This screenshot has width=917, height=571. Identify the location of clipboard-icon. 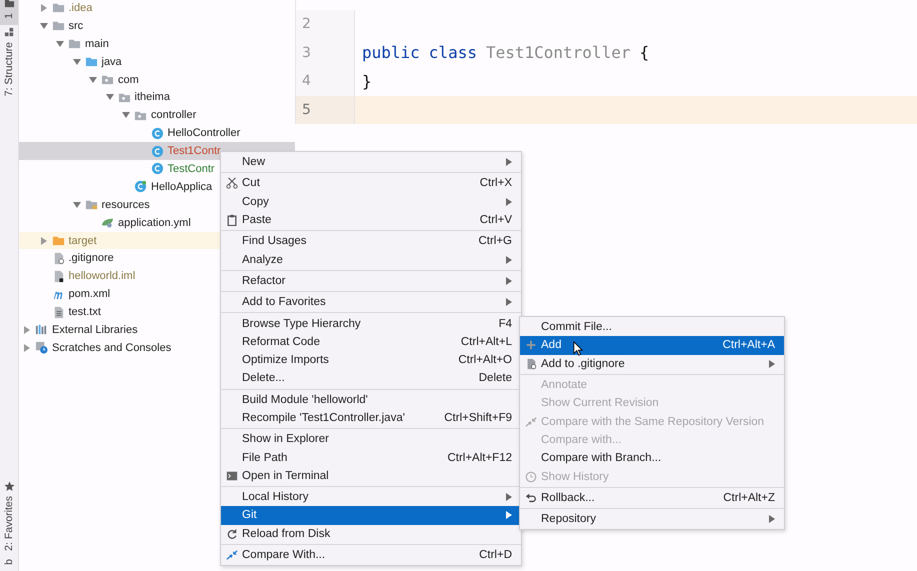
(232, 220).